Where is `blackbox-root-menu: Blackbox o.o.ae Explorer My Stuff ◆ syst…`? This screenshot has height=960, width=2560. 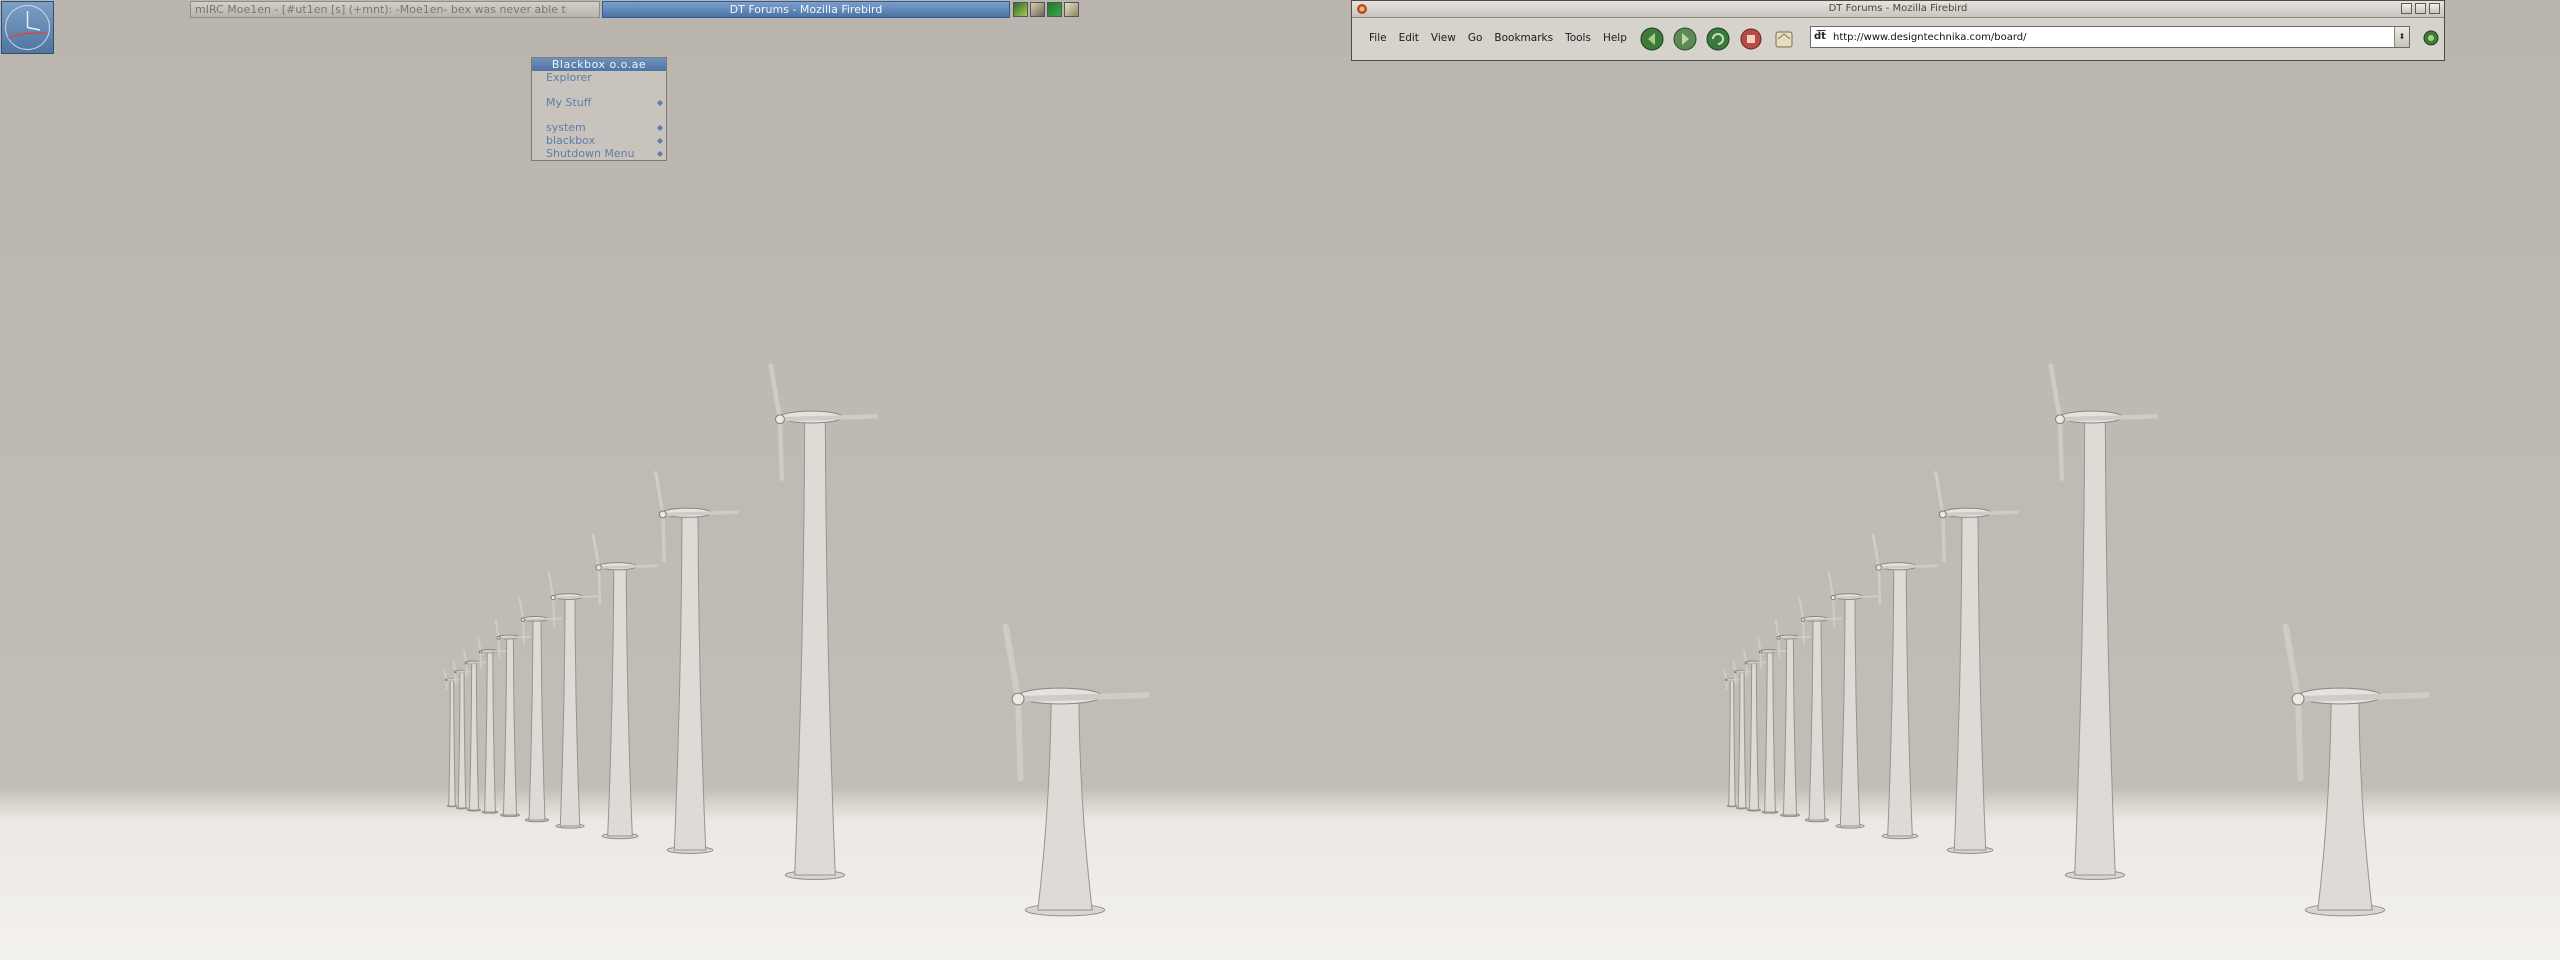 blackbox-root-menu: Blackbox o.o.ae Explorer My Stuff ◆ syst… is located at coordinates (599, 109).